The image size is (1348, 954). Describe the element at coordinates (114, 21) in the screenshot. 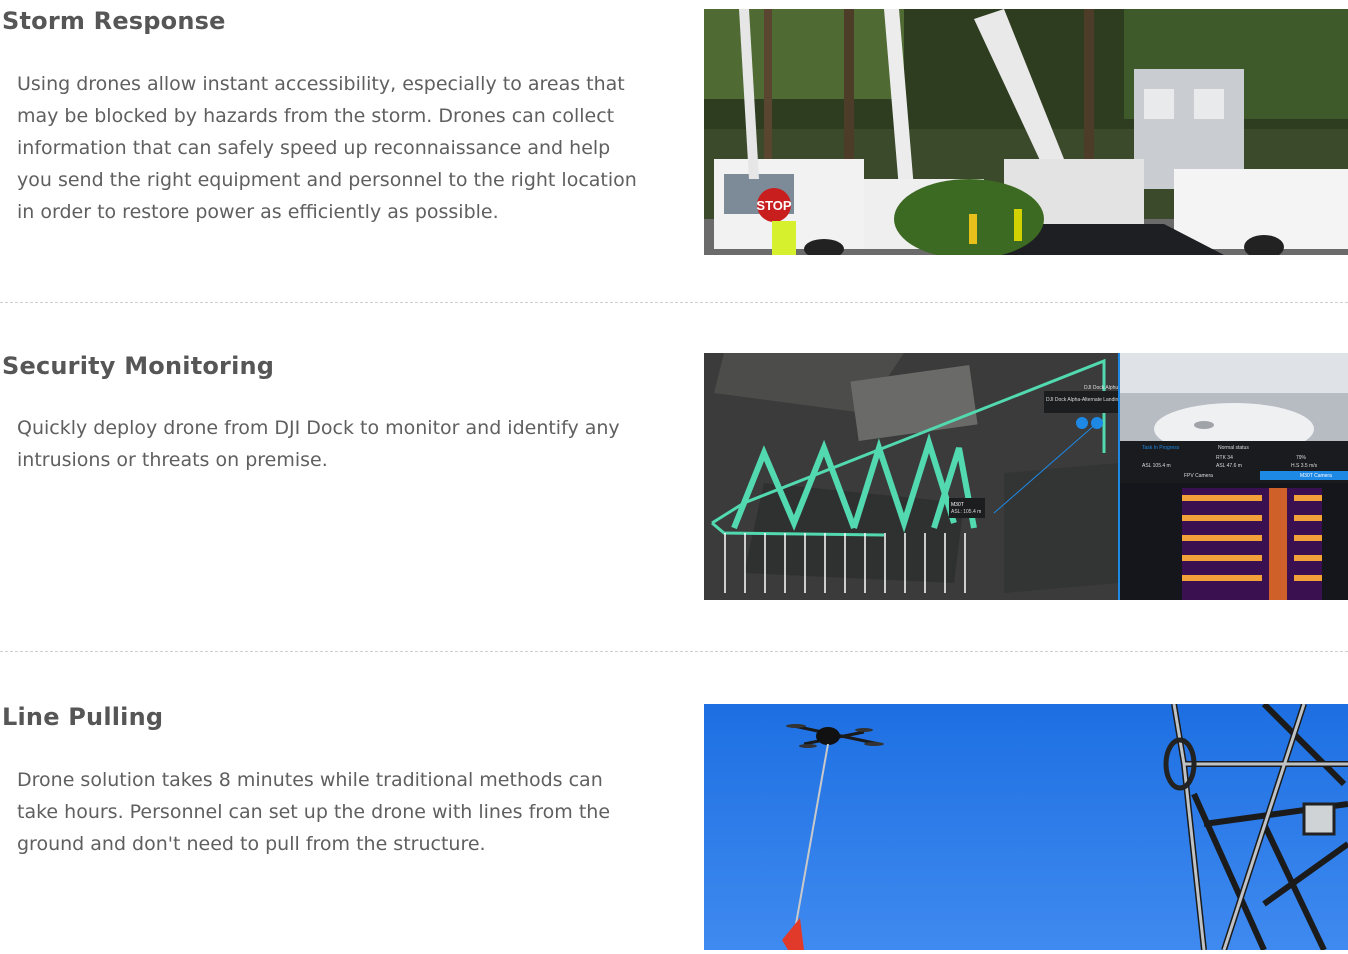

I see `storm-response-title: Storm Response` at that location.